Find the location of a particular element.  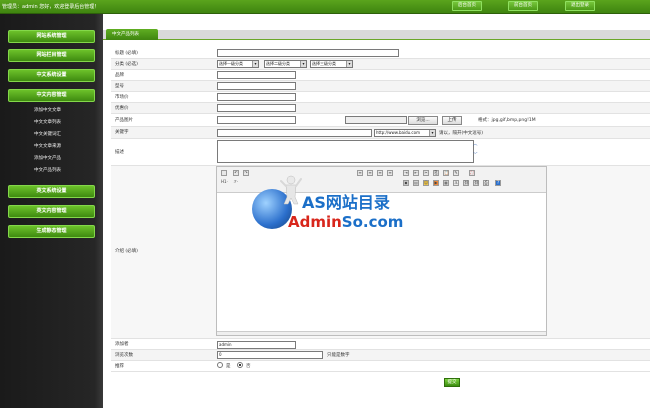

submit-button: 提交 is located at coordinates (452, 382).